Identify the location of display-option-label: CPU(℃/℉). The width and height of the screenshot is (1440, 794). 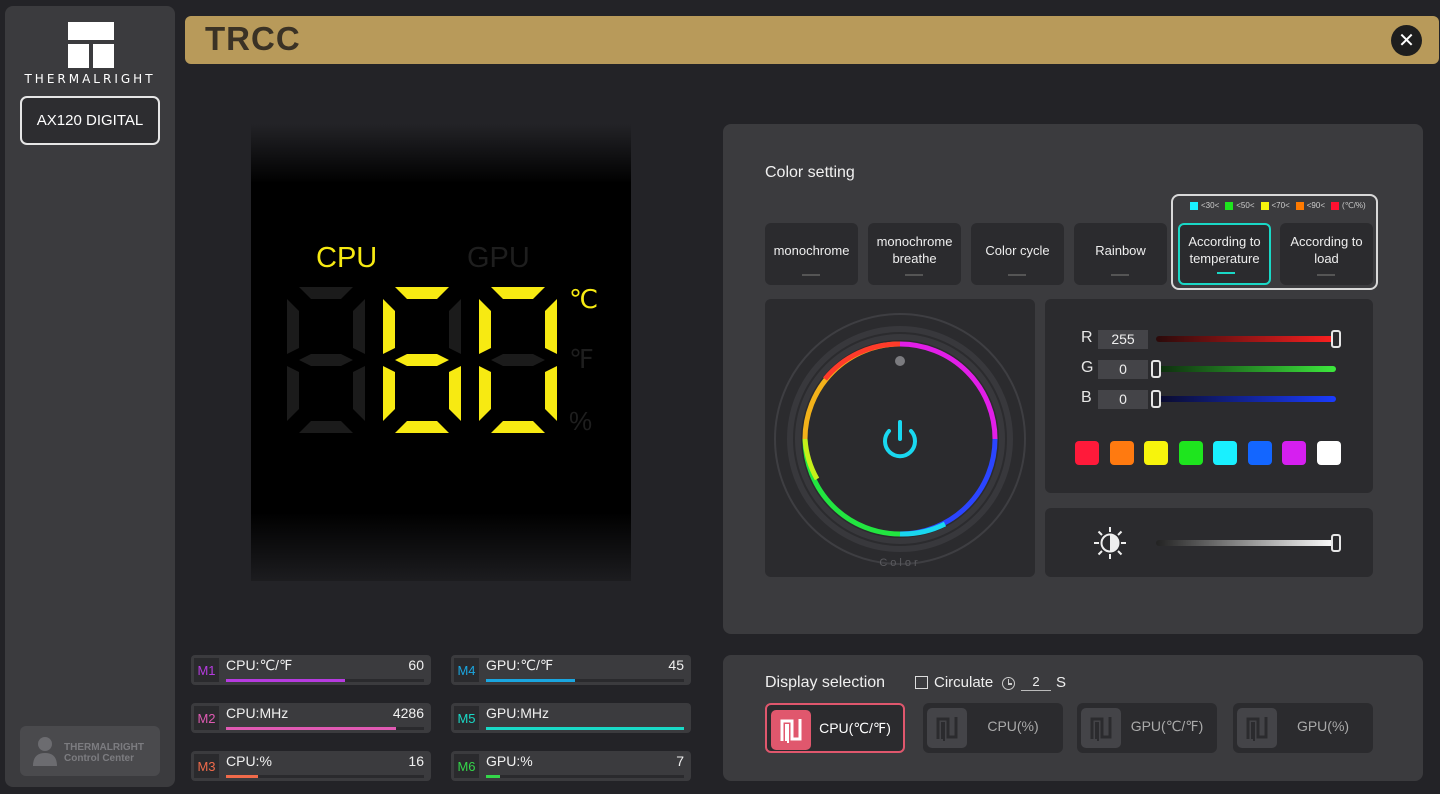
(855, 728).